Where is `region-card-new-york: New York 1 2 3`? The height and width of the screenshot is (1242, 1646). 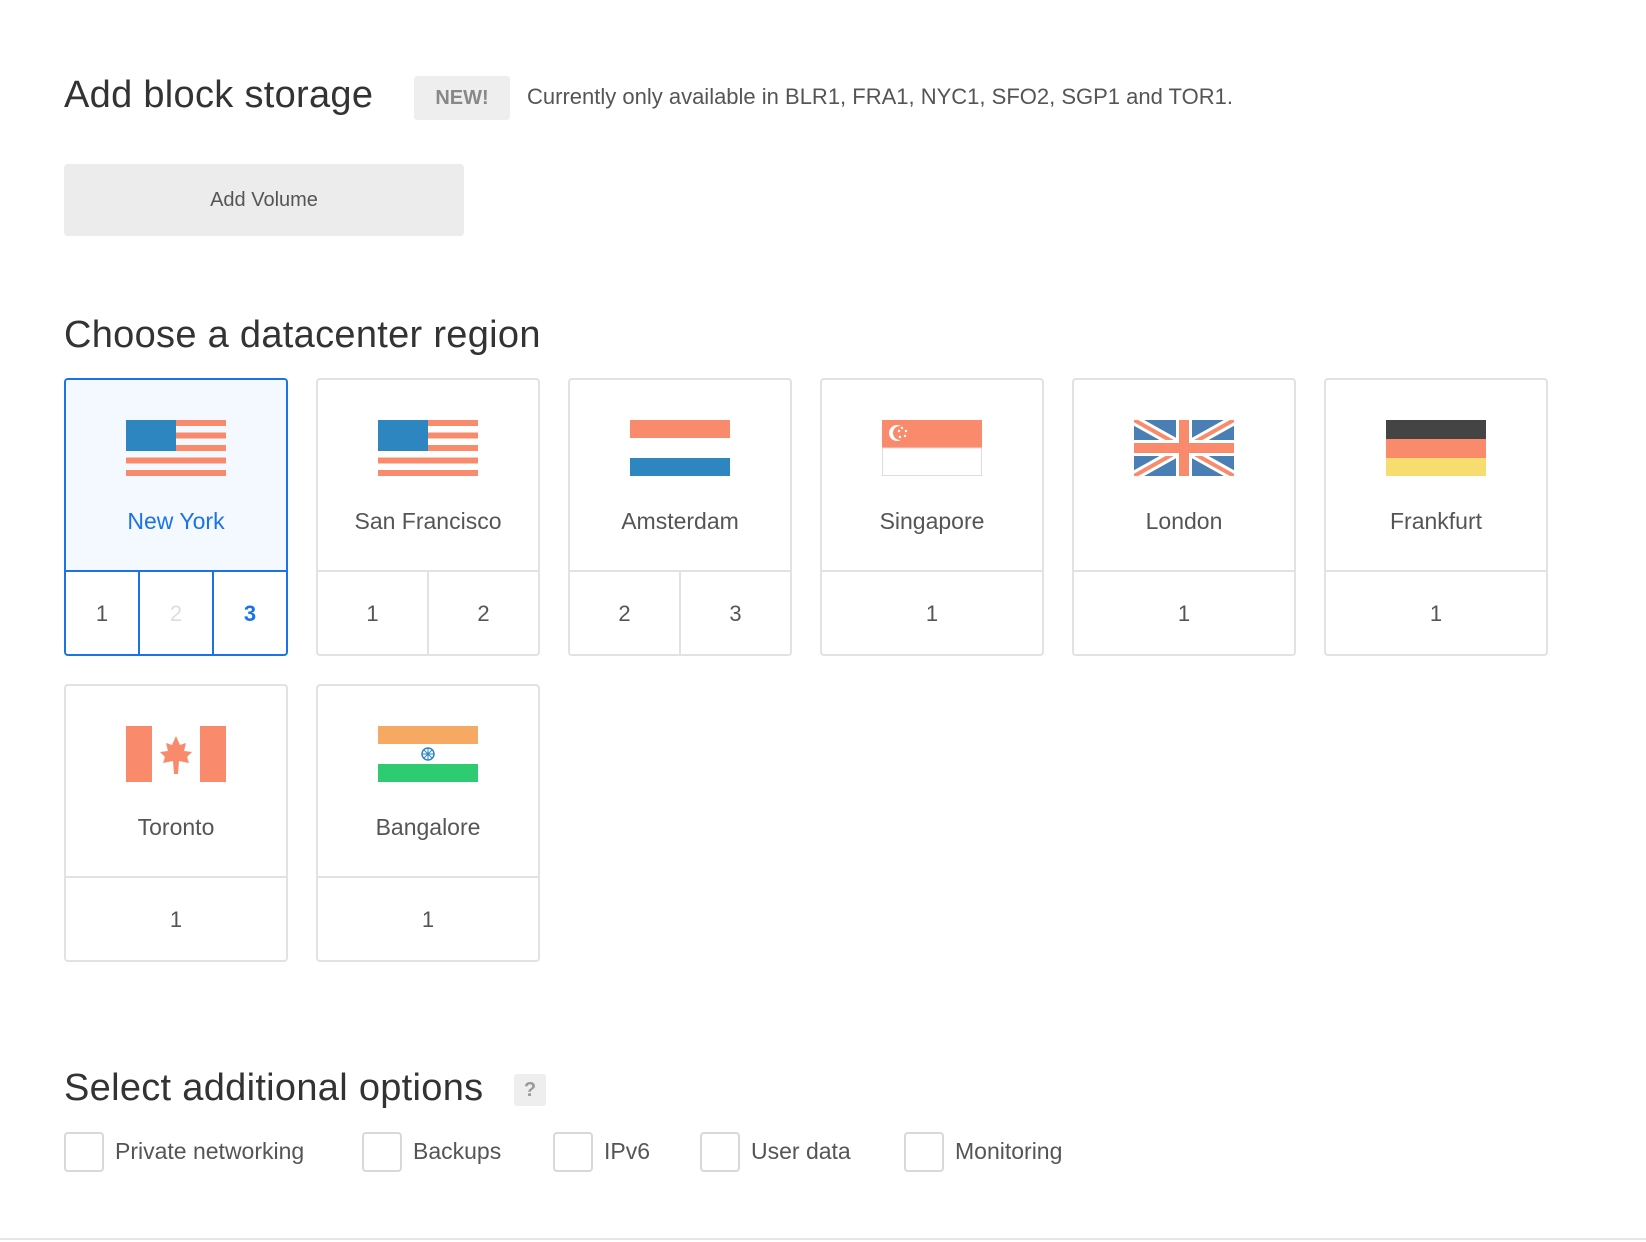 region-card-new-york: New York 1 2 3 is located at coordinates (176, 517).